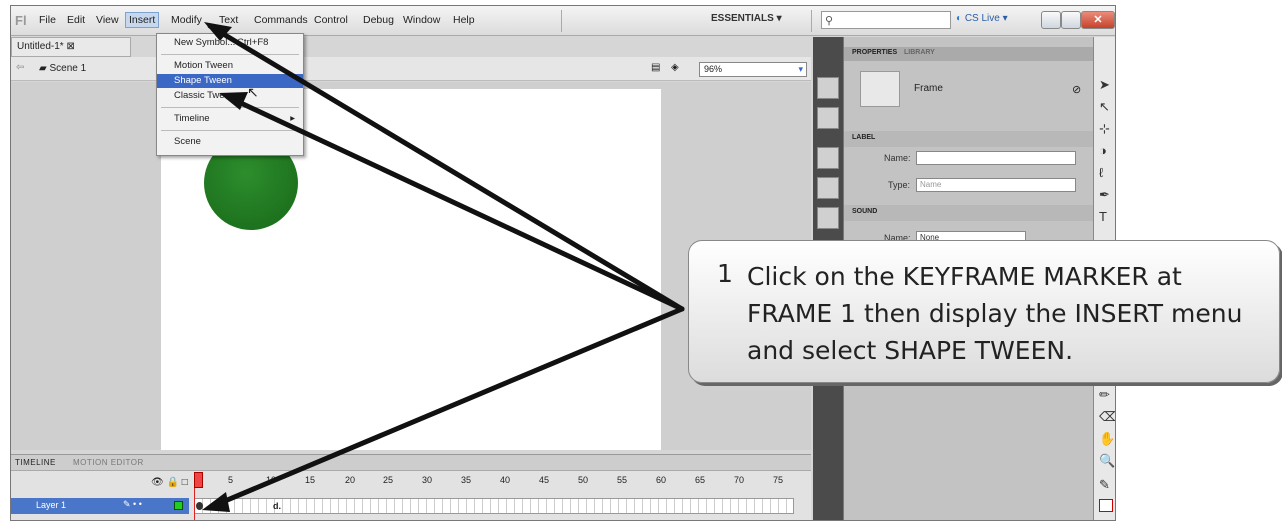 The width and height of the screenshot is (1282, 521). I want to click on ruler-tick: 65, so click(700, 480).